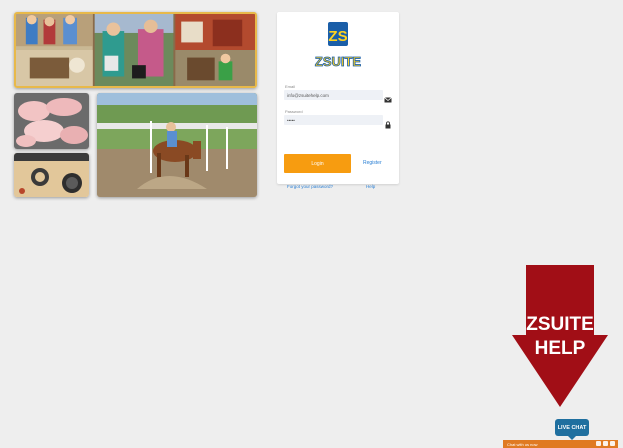 This screenshot has width=623, height=448. I want to click on envelope-icon, so click(388, 97).